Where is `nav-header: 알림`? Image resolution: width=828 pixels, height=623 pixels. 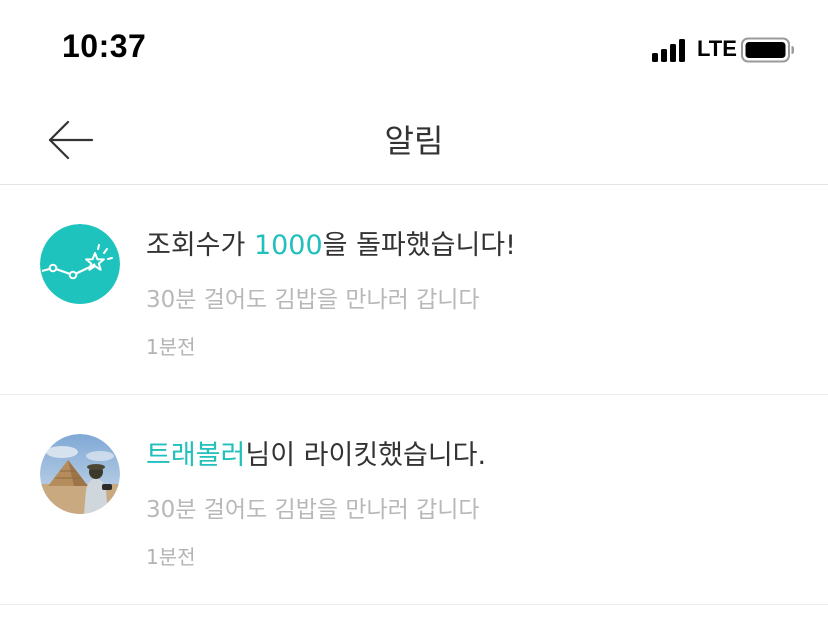
nav-header: 알림 is located at coordinates (414, 140).